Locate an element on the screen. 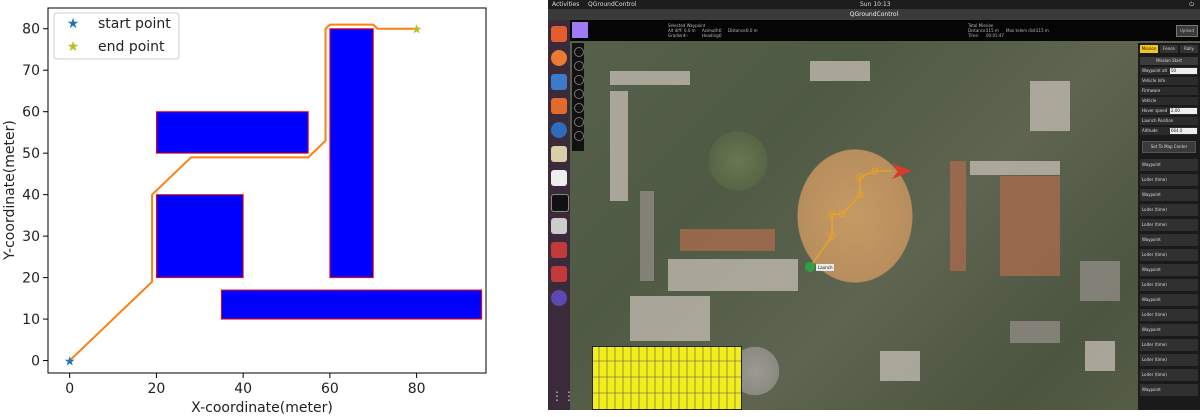 Image resolution: width=1200 pixels, height=417 pixels. system-clock: Sun 10:13 is located at coordinates (875, 4).